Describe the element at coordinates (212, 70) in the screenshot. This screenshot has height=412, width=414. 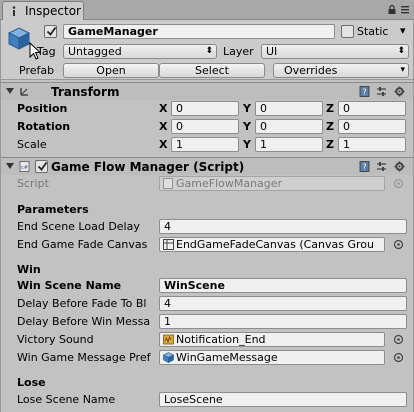
I see `prefab-select-button: Select` at that location.